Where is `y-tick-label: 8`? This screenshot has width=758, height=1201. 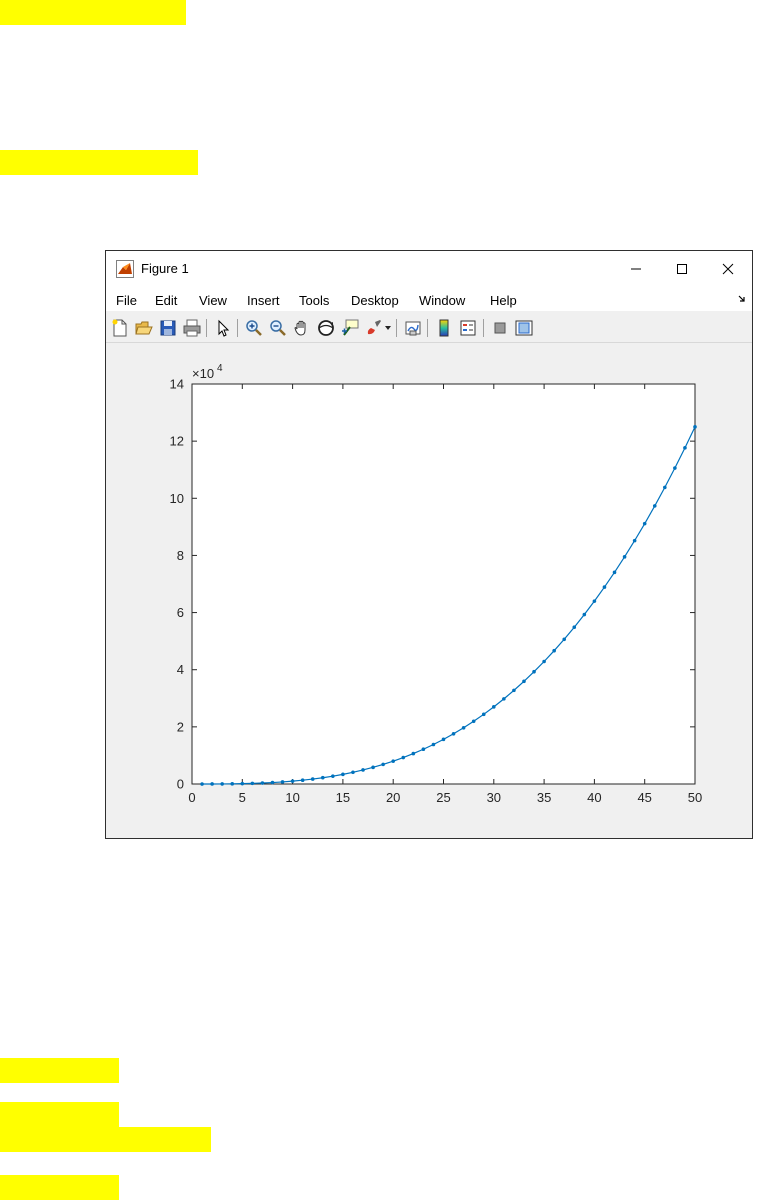 y-tick-label: 8 is located at coordinates (180, 555).